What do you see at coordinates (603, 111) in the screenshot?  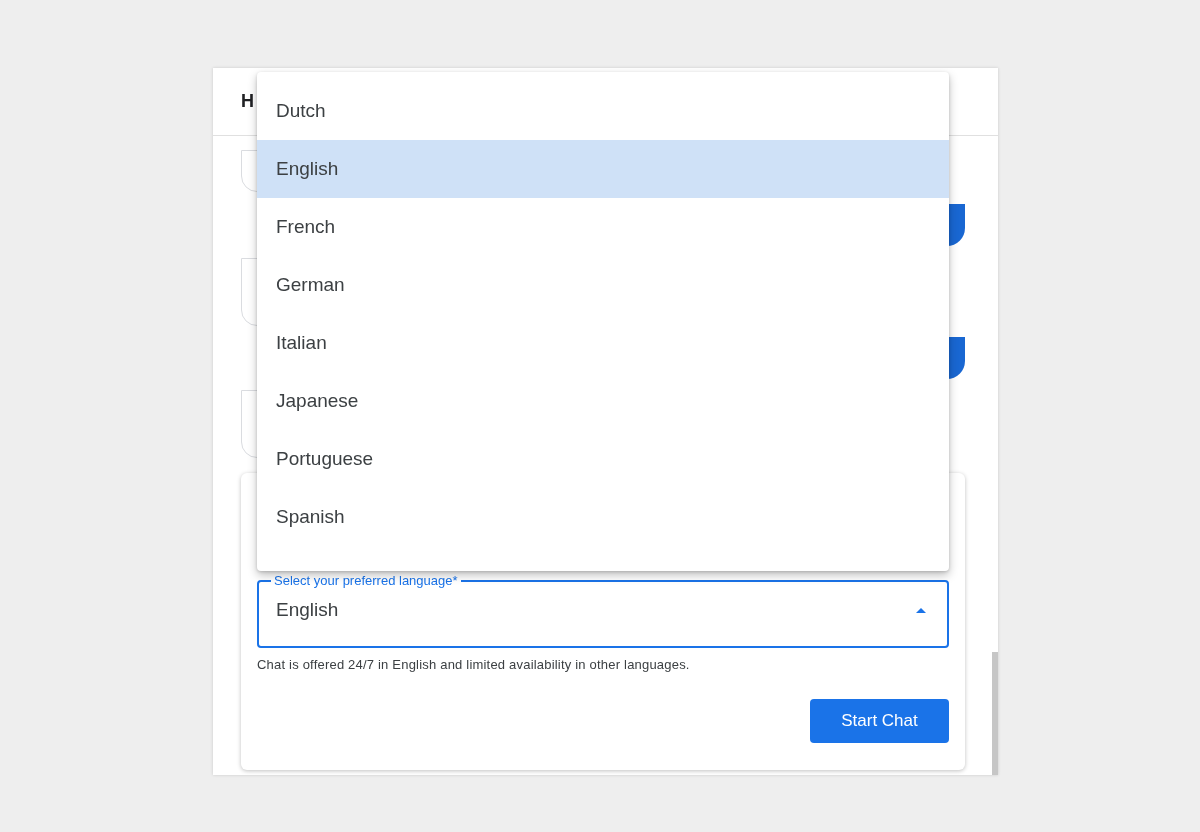 I see `menu-option: Dutch` at bounding box center [603, 111].